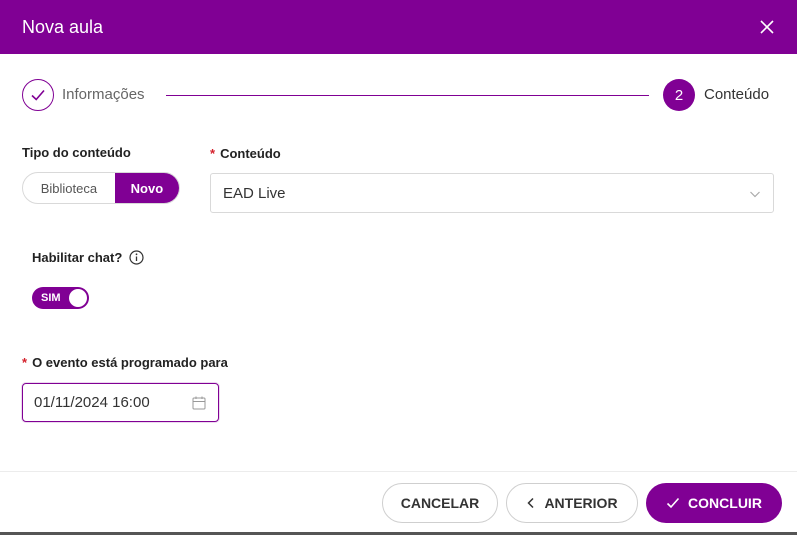 This screenshot has width=797, height=535. Describe the element at coordinates (737, 94) in the screenshot. I see `step-conteudo-label: Conteúdo` at that location.